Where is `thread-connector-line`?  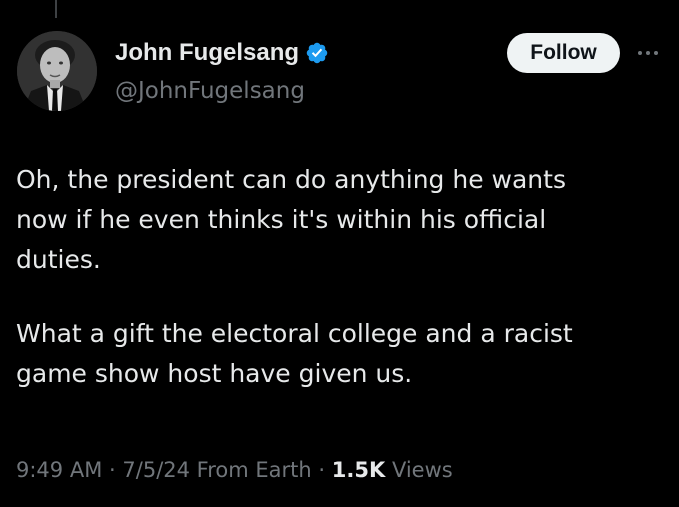 thread-connector-line is located at coordinates (56, 9).